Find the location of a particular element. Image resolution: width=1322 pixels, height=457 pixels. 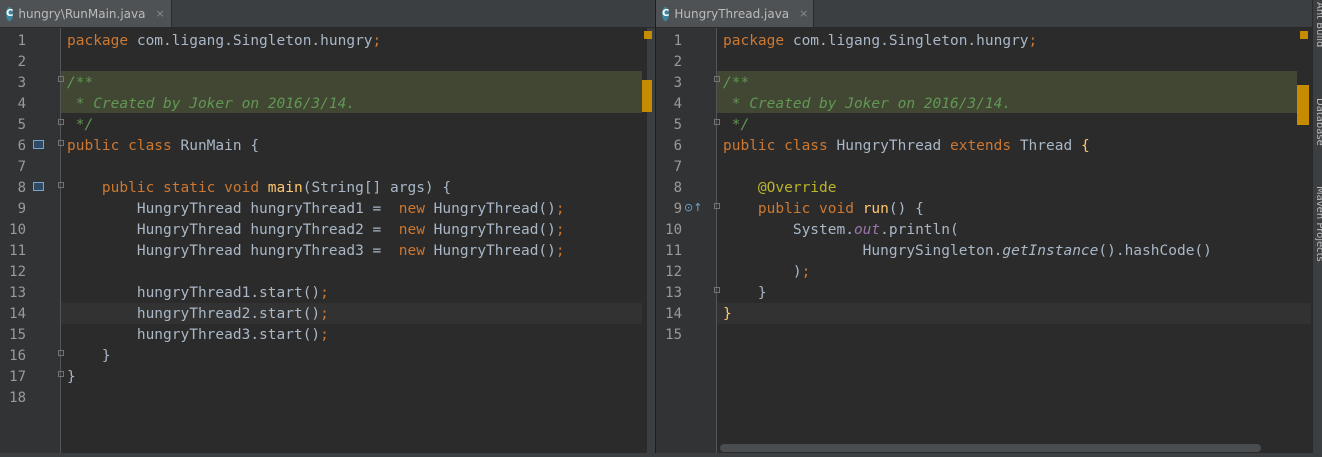

tab-runmain-label: hungry\RunMain.java is located at coordinates (82, 13).